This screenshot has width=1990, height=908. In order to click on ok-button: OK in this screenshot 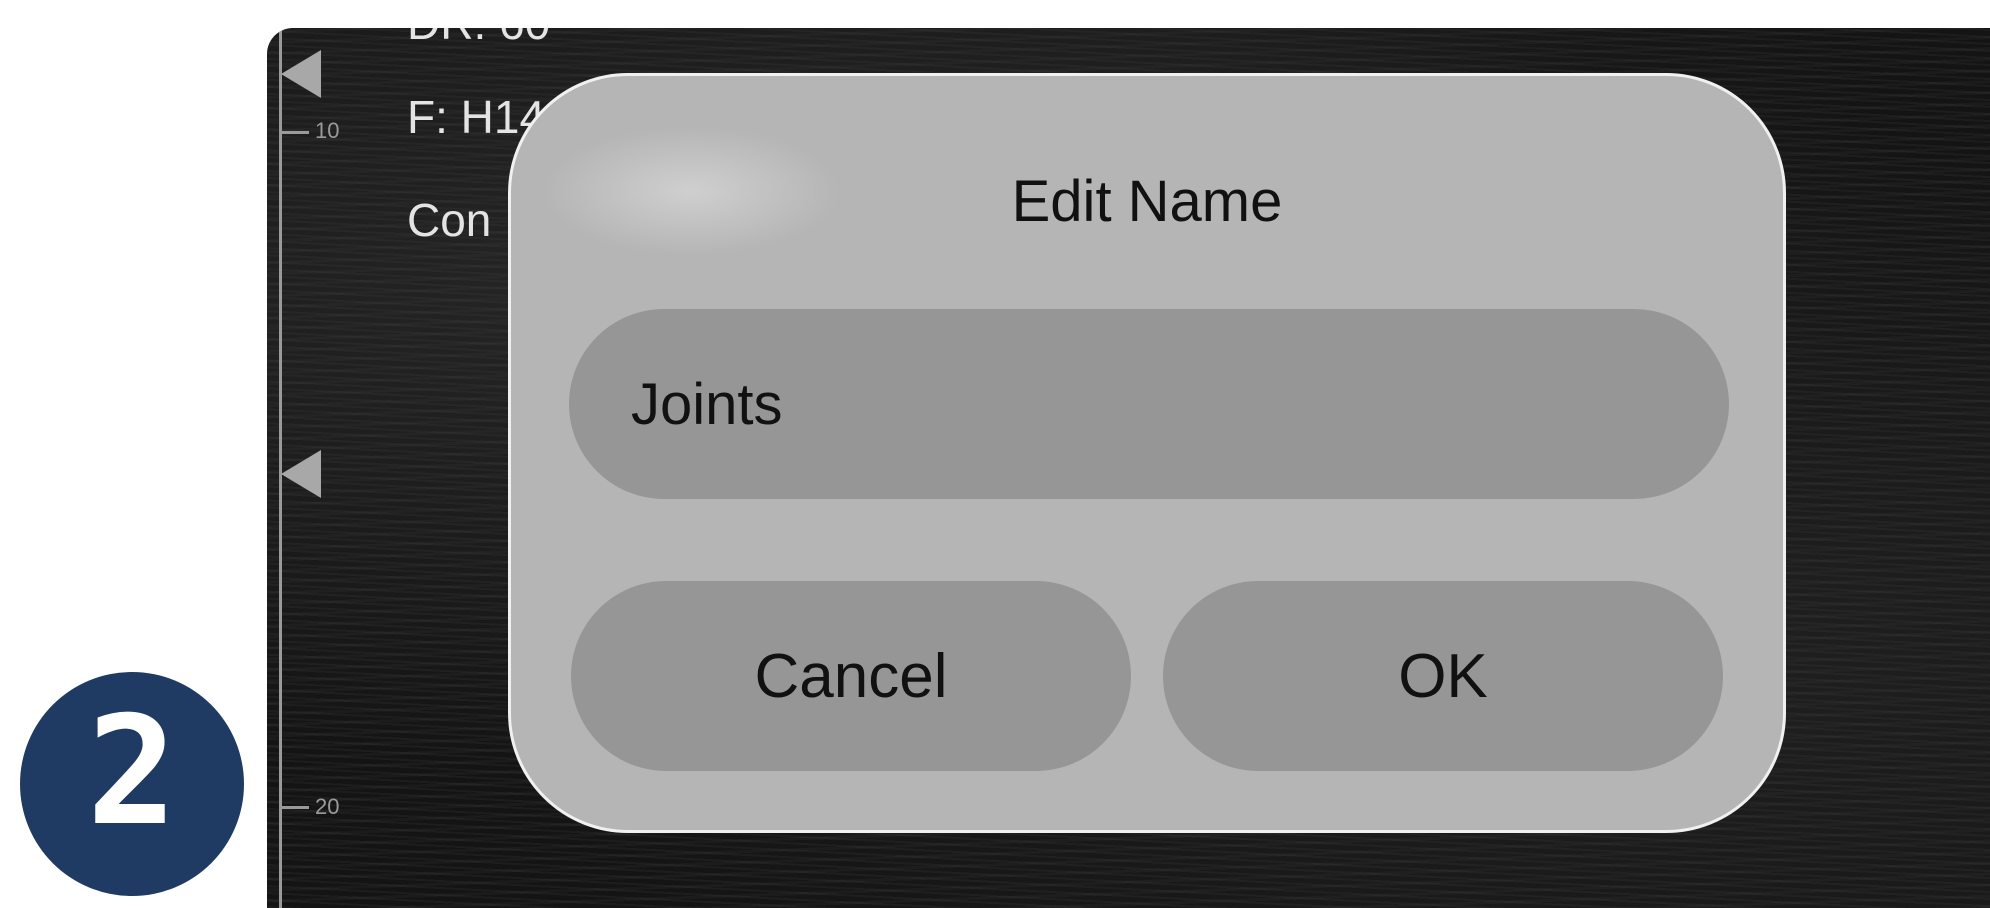, I will do `click(1443, 676)`.